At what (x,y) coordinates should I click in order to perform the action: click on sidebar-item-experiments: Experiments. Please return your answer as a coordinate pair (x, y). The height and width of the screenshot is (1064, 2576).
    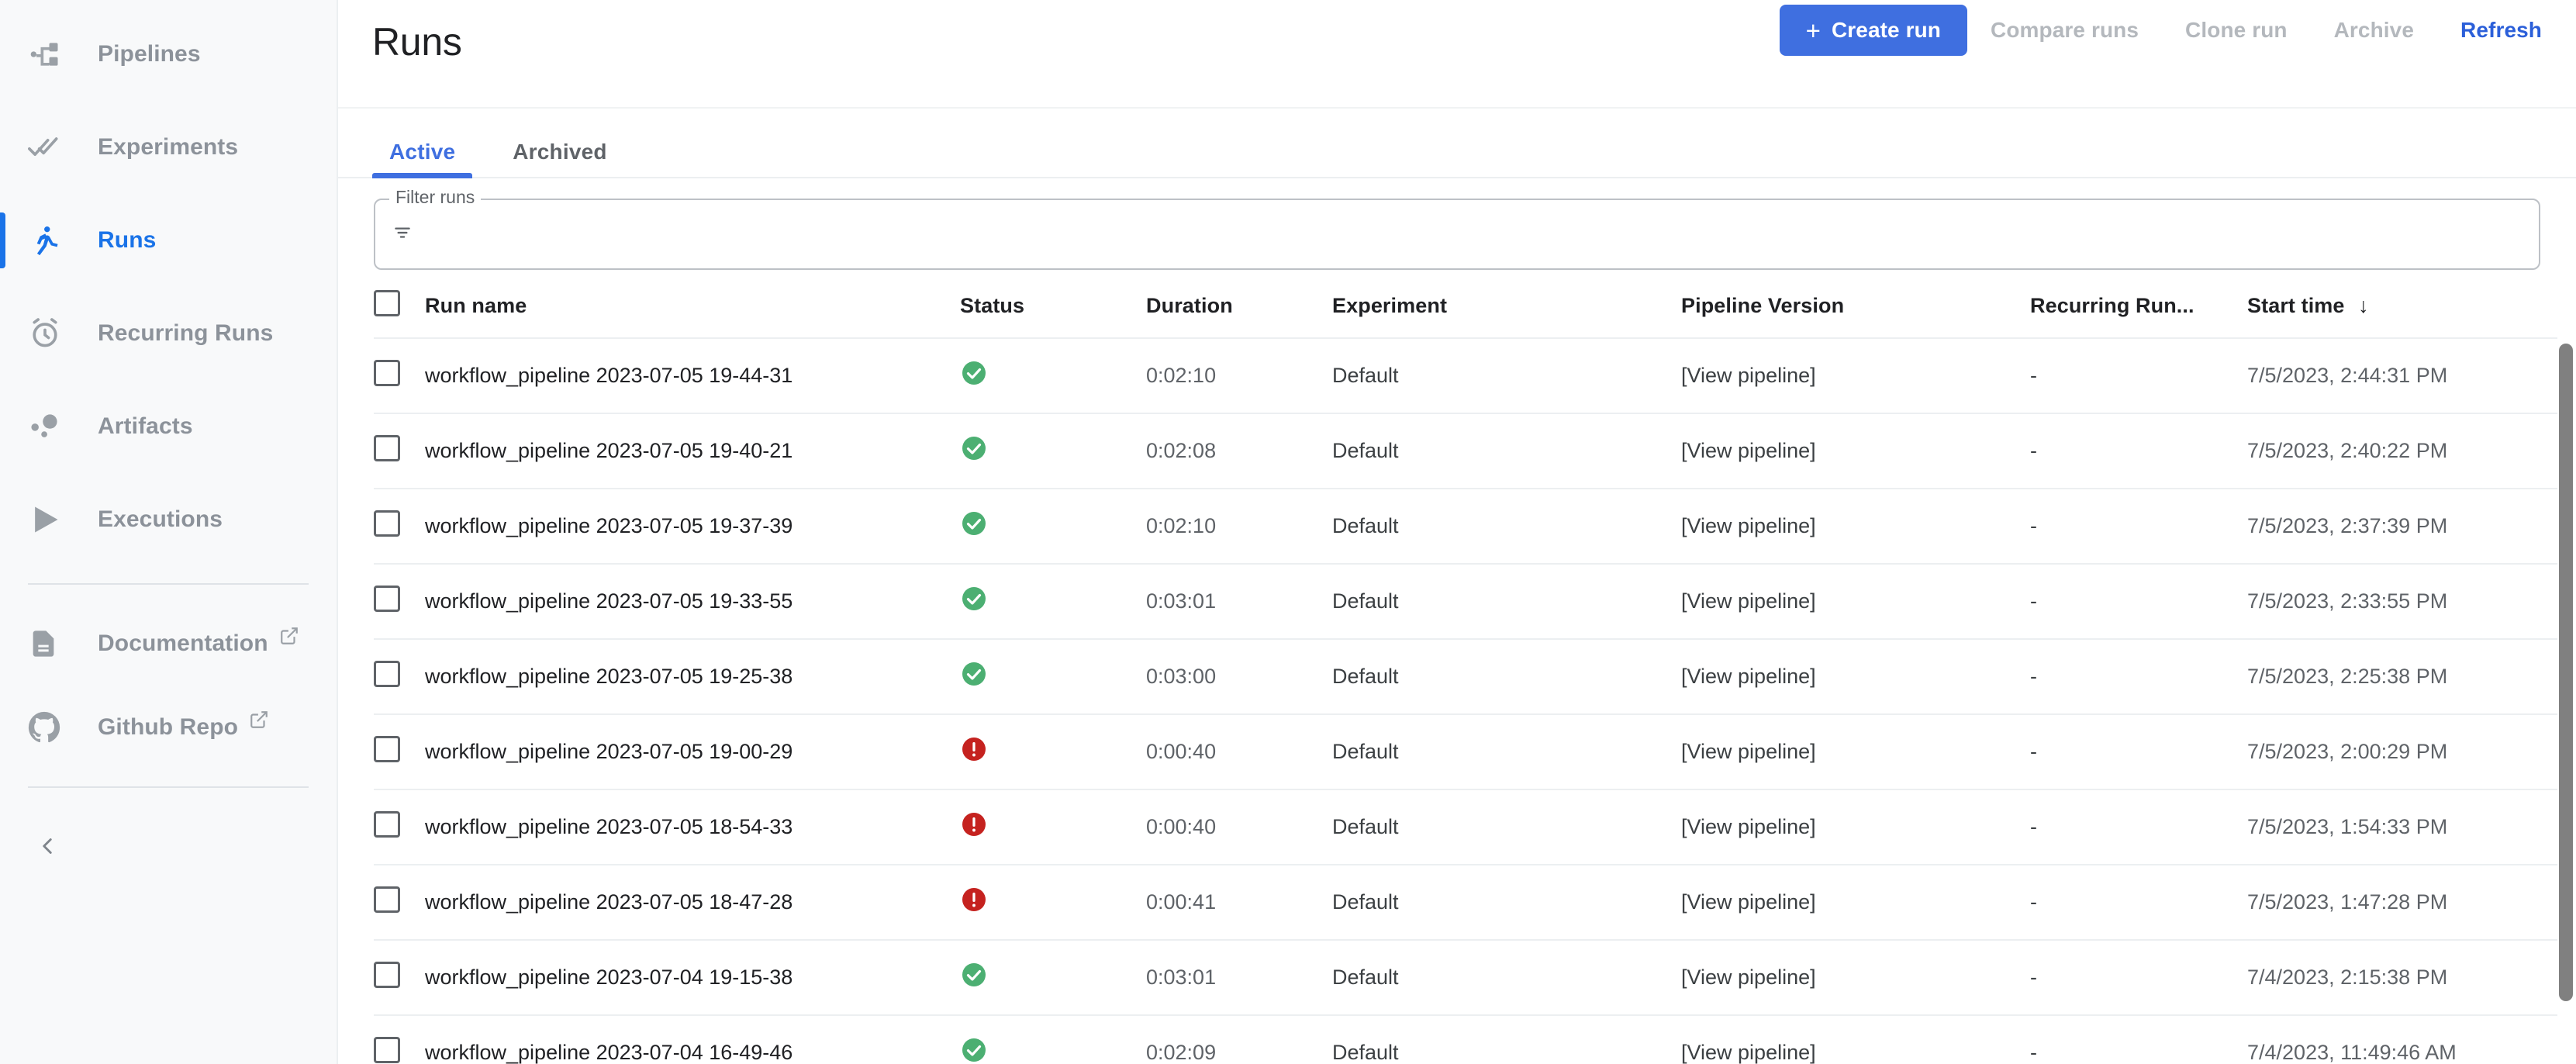
    Looking at the image, I should click on (169, 147).